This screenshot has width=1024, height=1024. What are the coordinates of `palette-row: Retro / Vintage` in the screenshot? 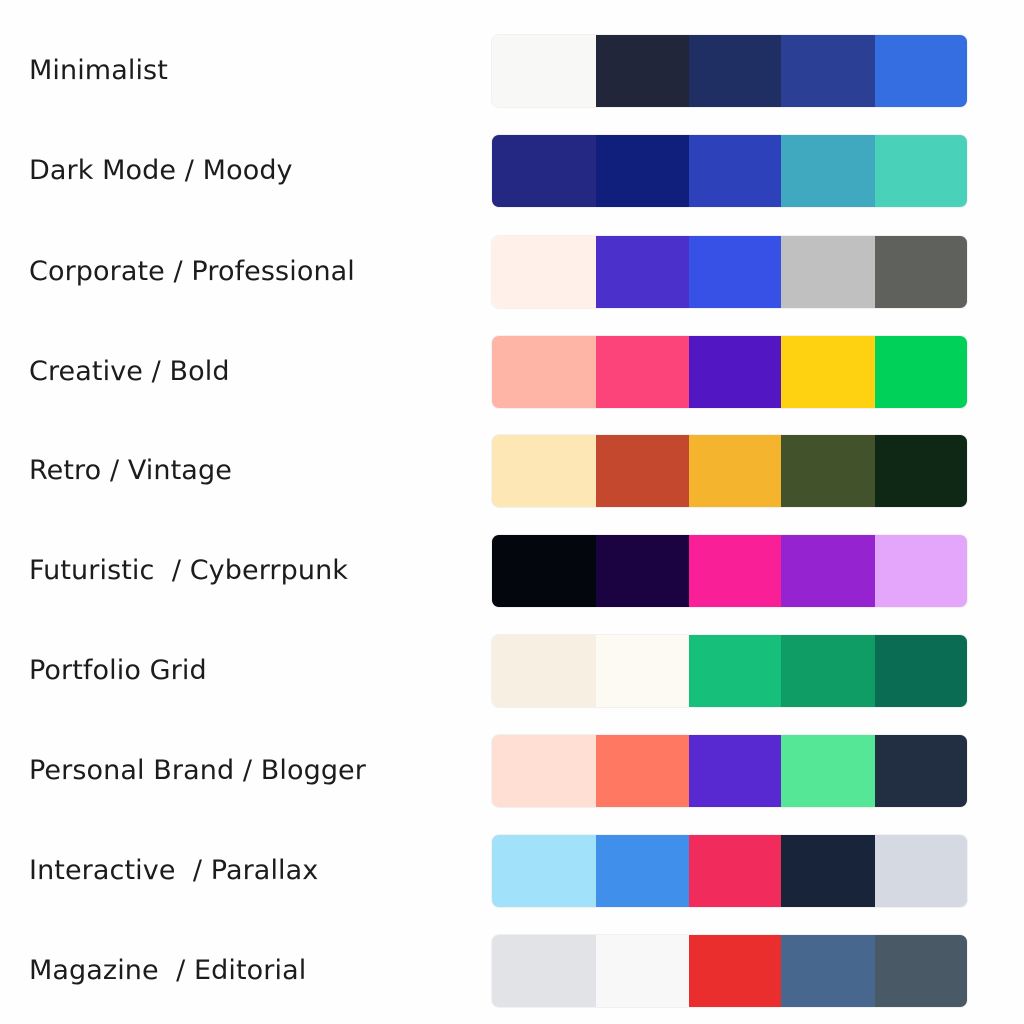 It's located at (512, 471).